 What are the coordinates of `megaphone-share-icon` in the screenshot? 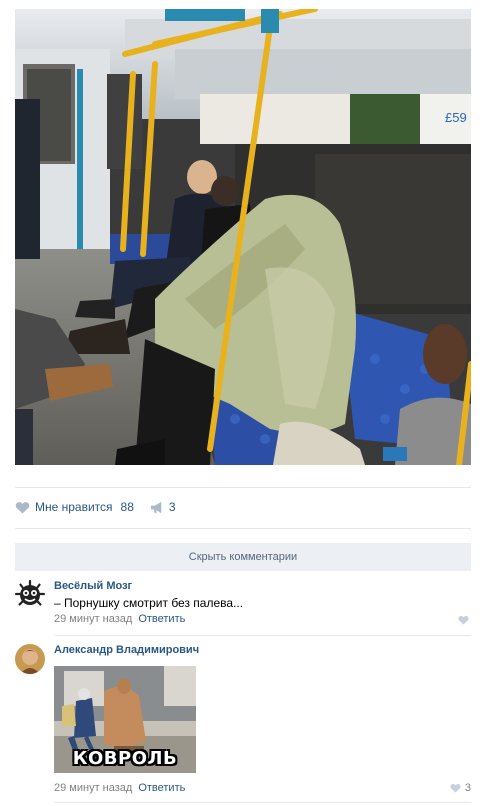 It's located at (157, 507).